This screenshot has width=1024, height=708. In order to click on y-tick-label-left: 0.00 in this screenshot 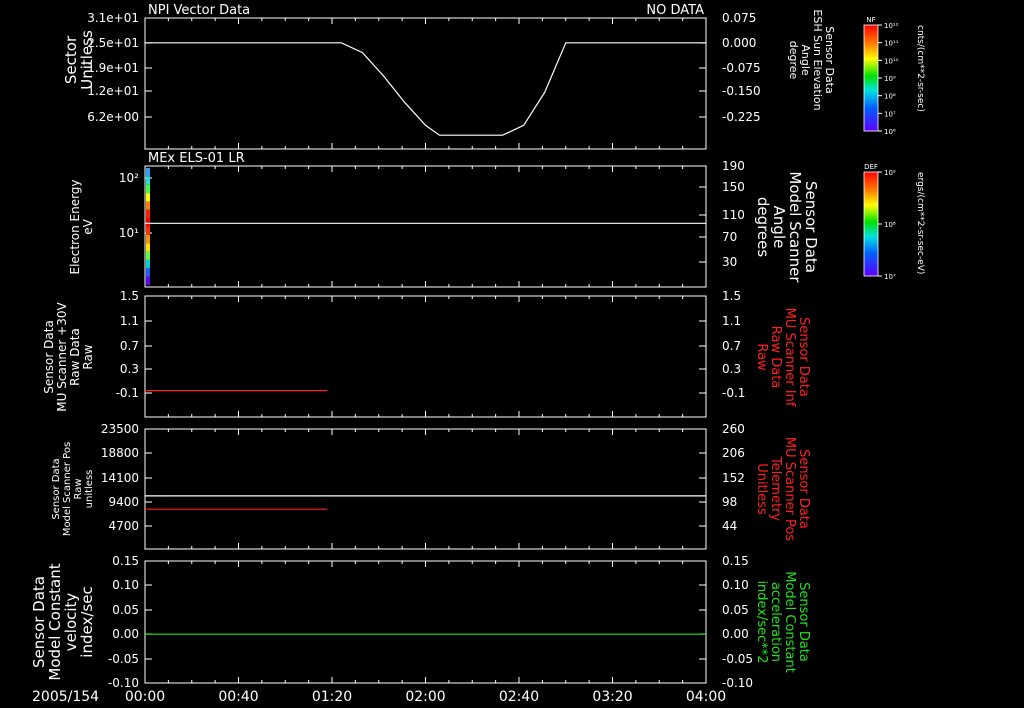, I will do `click(125, 634)`.